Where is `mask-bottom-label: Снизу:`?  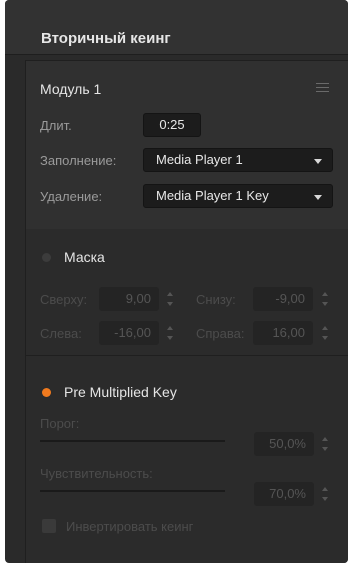 mask-bottom-label: Снизу: is located at coordinates (216, 299).